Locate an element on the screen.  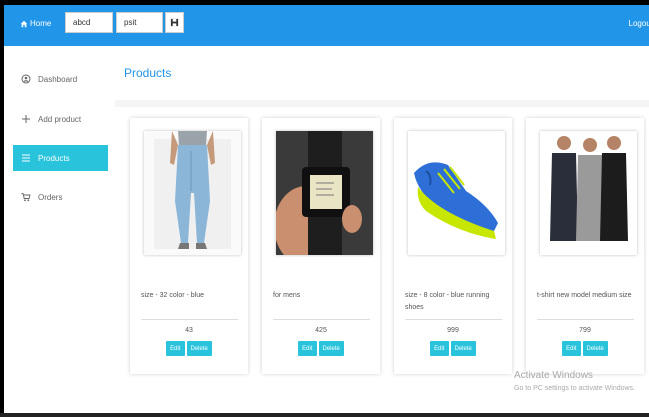
page-header: Products is located at coordinates (382, 73).